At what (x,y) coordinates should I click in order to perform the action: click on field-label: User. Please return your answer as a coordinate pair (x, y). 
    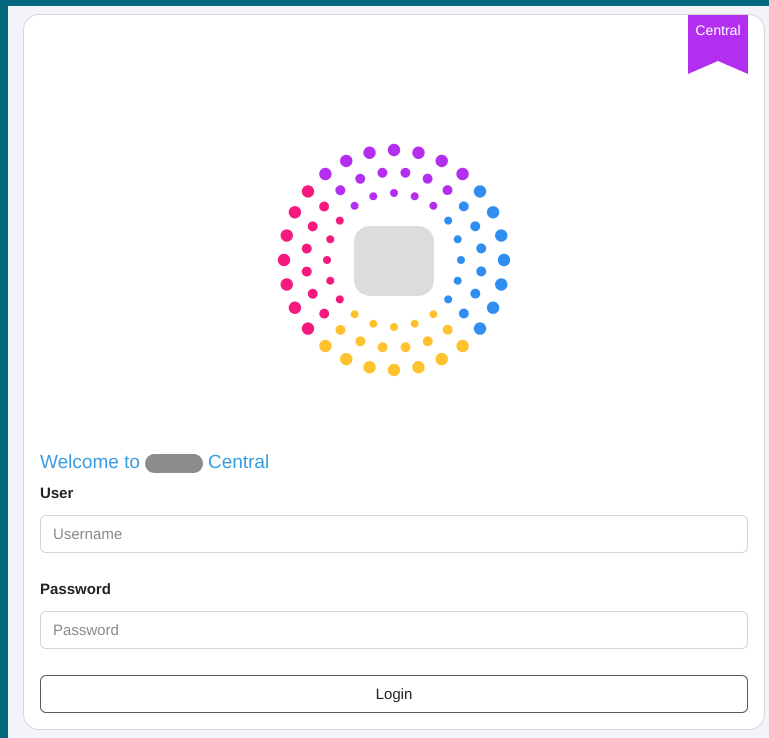
    Looking at the image, I should click on (57, 494).